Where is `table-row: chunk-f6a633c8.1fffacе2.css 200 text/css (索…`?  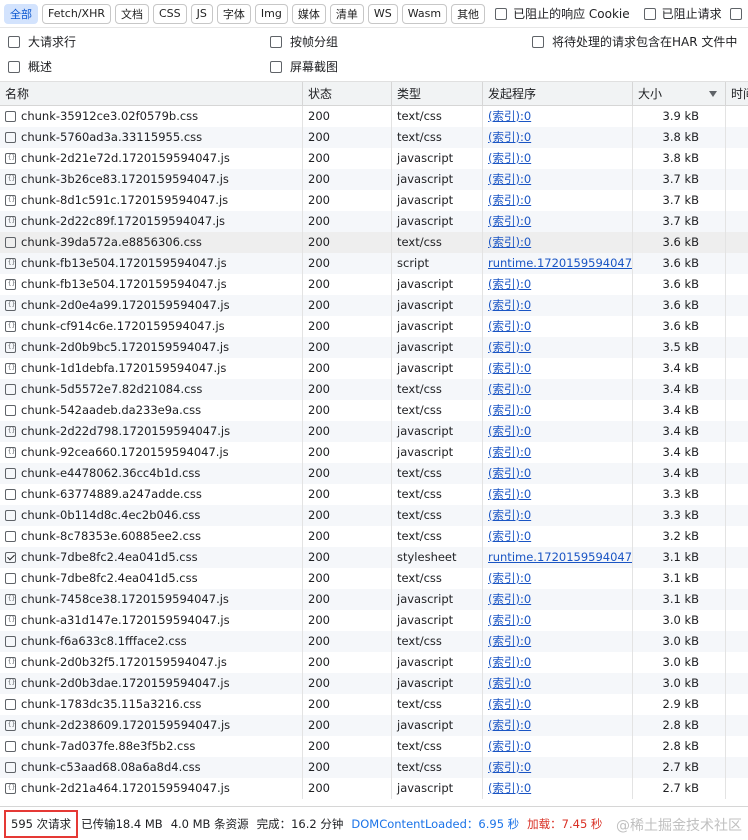 table-row: chunk-f6a633c8.1fffacе2.css 200 text/css (索… is located at coordinates (374, 641).